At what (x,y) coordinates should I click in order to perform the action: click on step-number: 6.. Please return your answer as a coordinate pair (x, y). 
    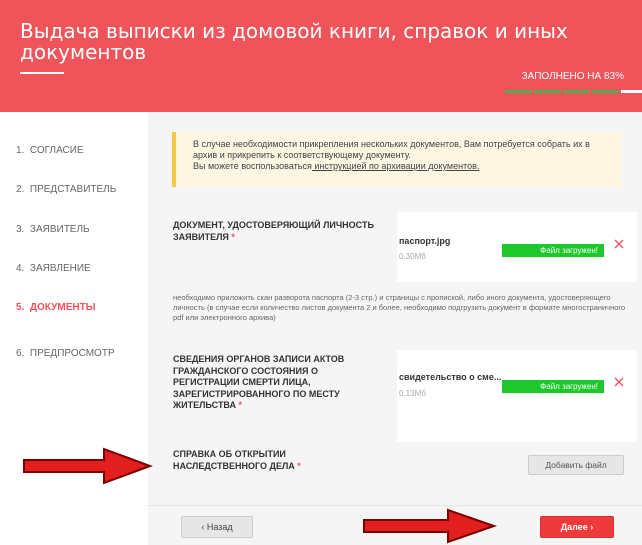
    Looking at the image, I should click on (20, 353).